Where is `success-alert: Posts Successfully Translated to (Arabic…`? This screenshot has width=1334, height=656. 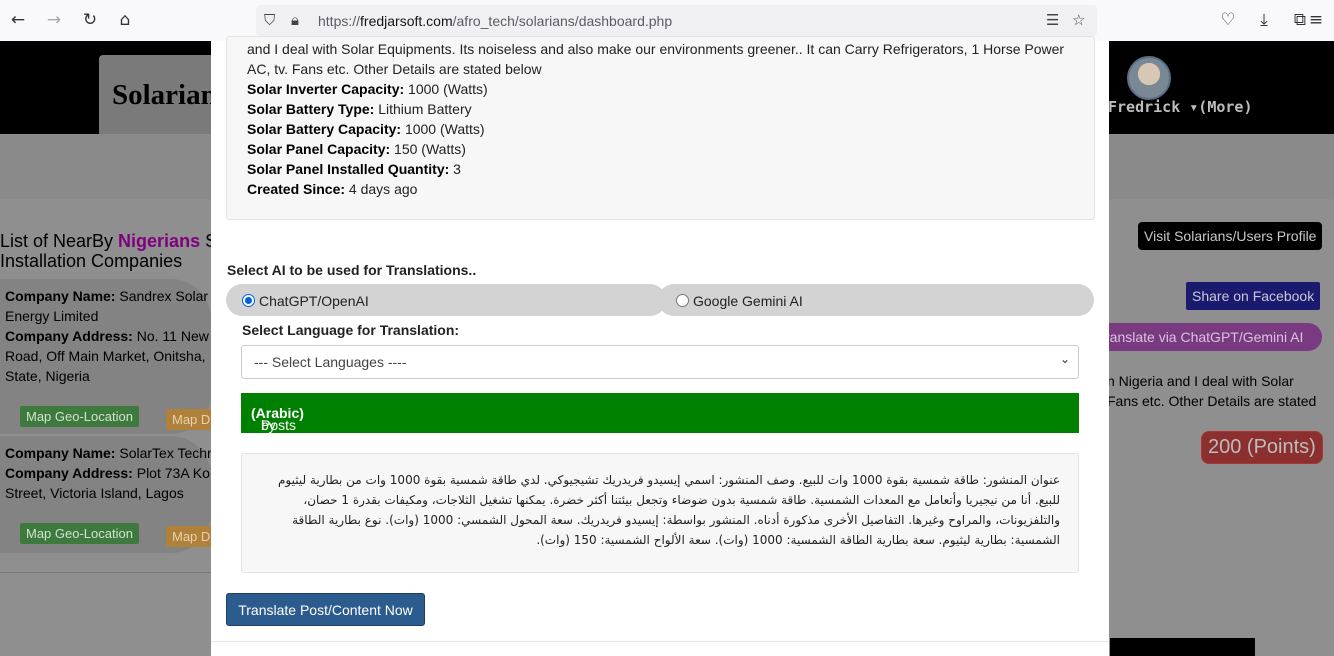 success-alert: Posts Successfully Translated to (Arabic… is located at coordinates (660, 437).